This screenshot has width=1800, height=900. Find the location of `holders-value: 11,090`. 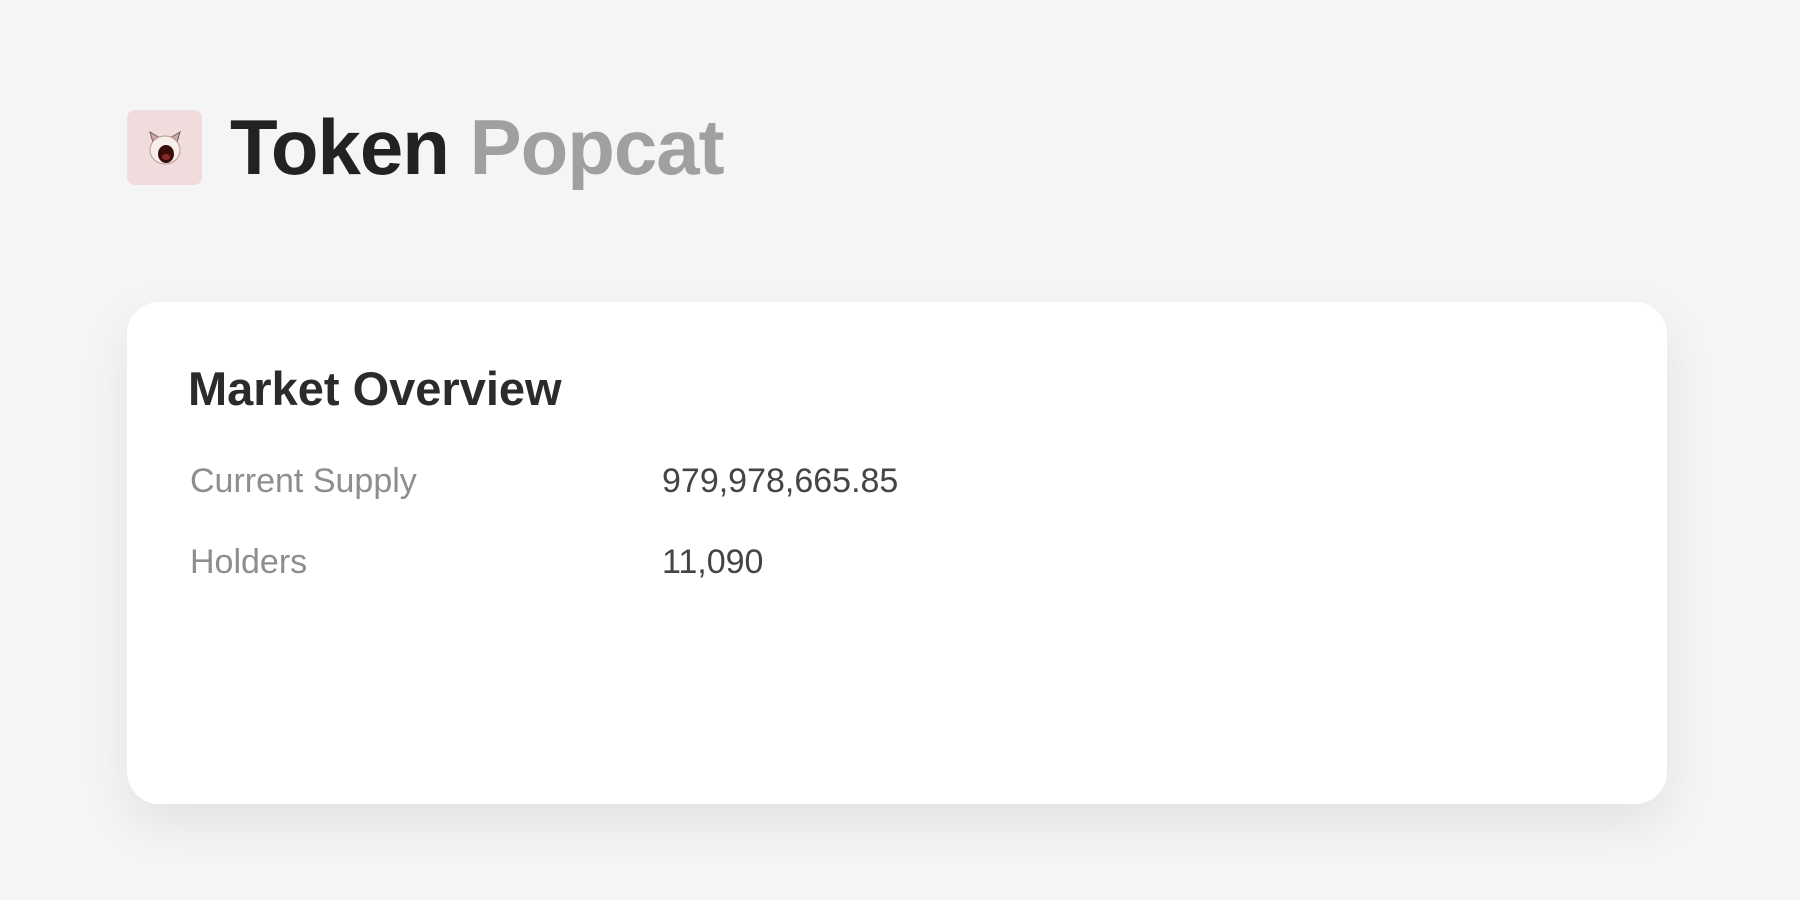

holders-value: 11,090 is located at coordinates (713, 562).